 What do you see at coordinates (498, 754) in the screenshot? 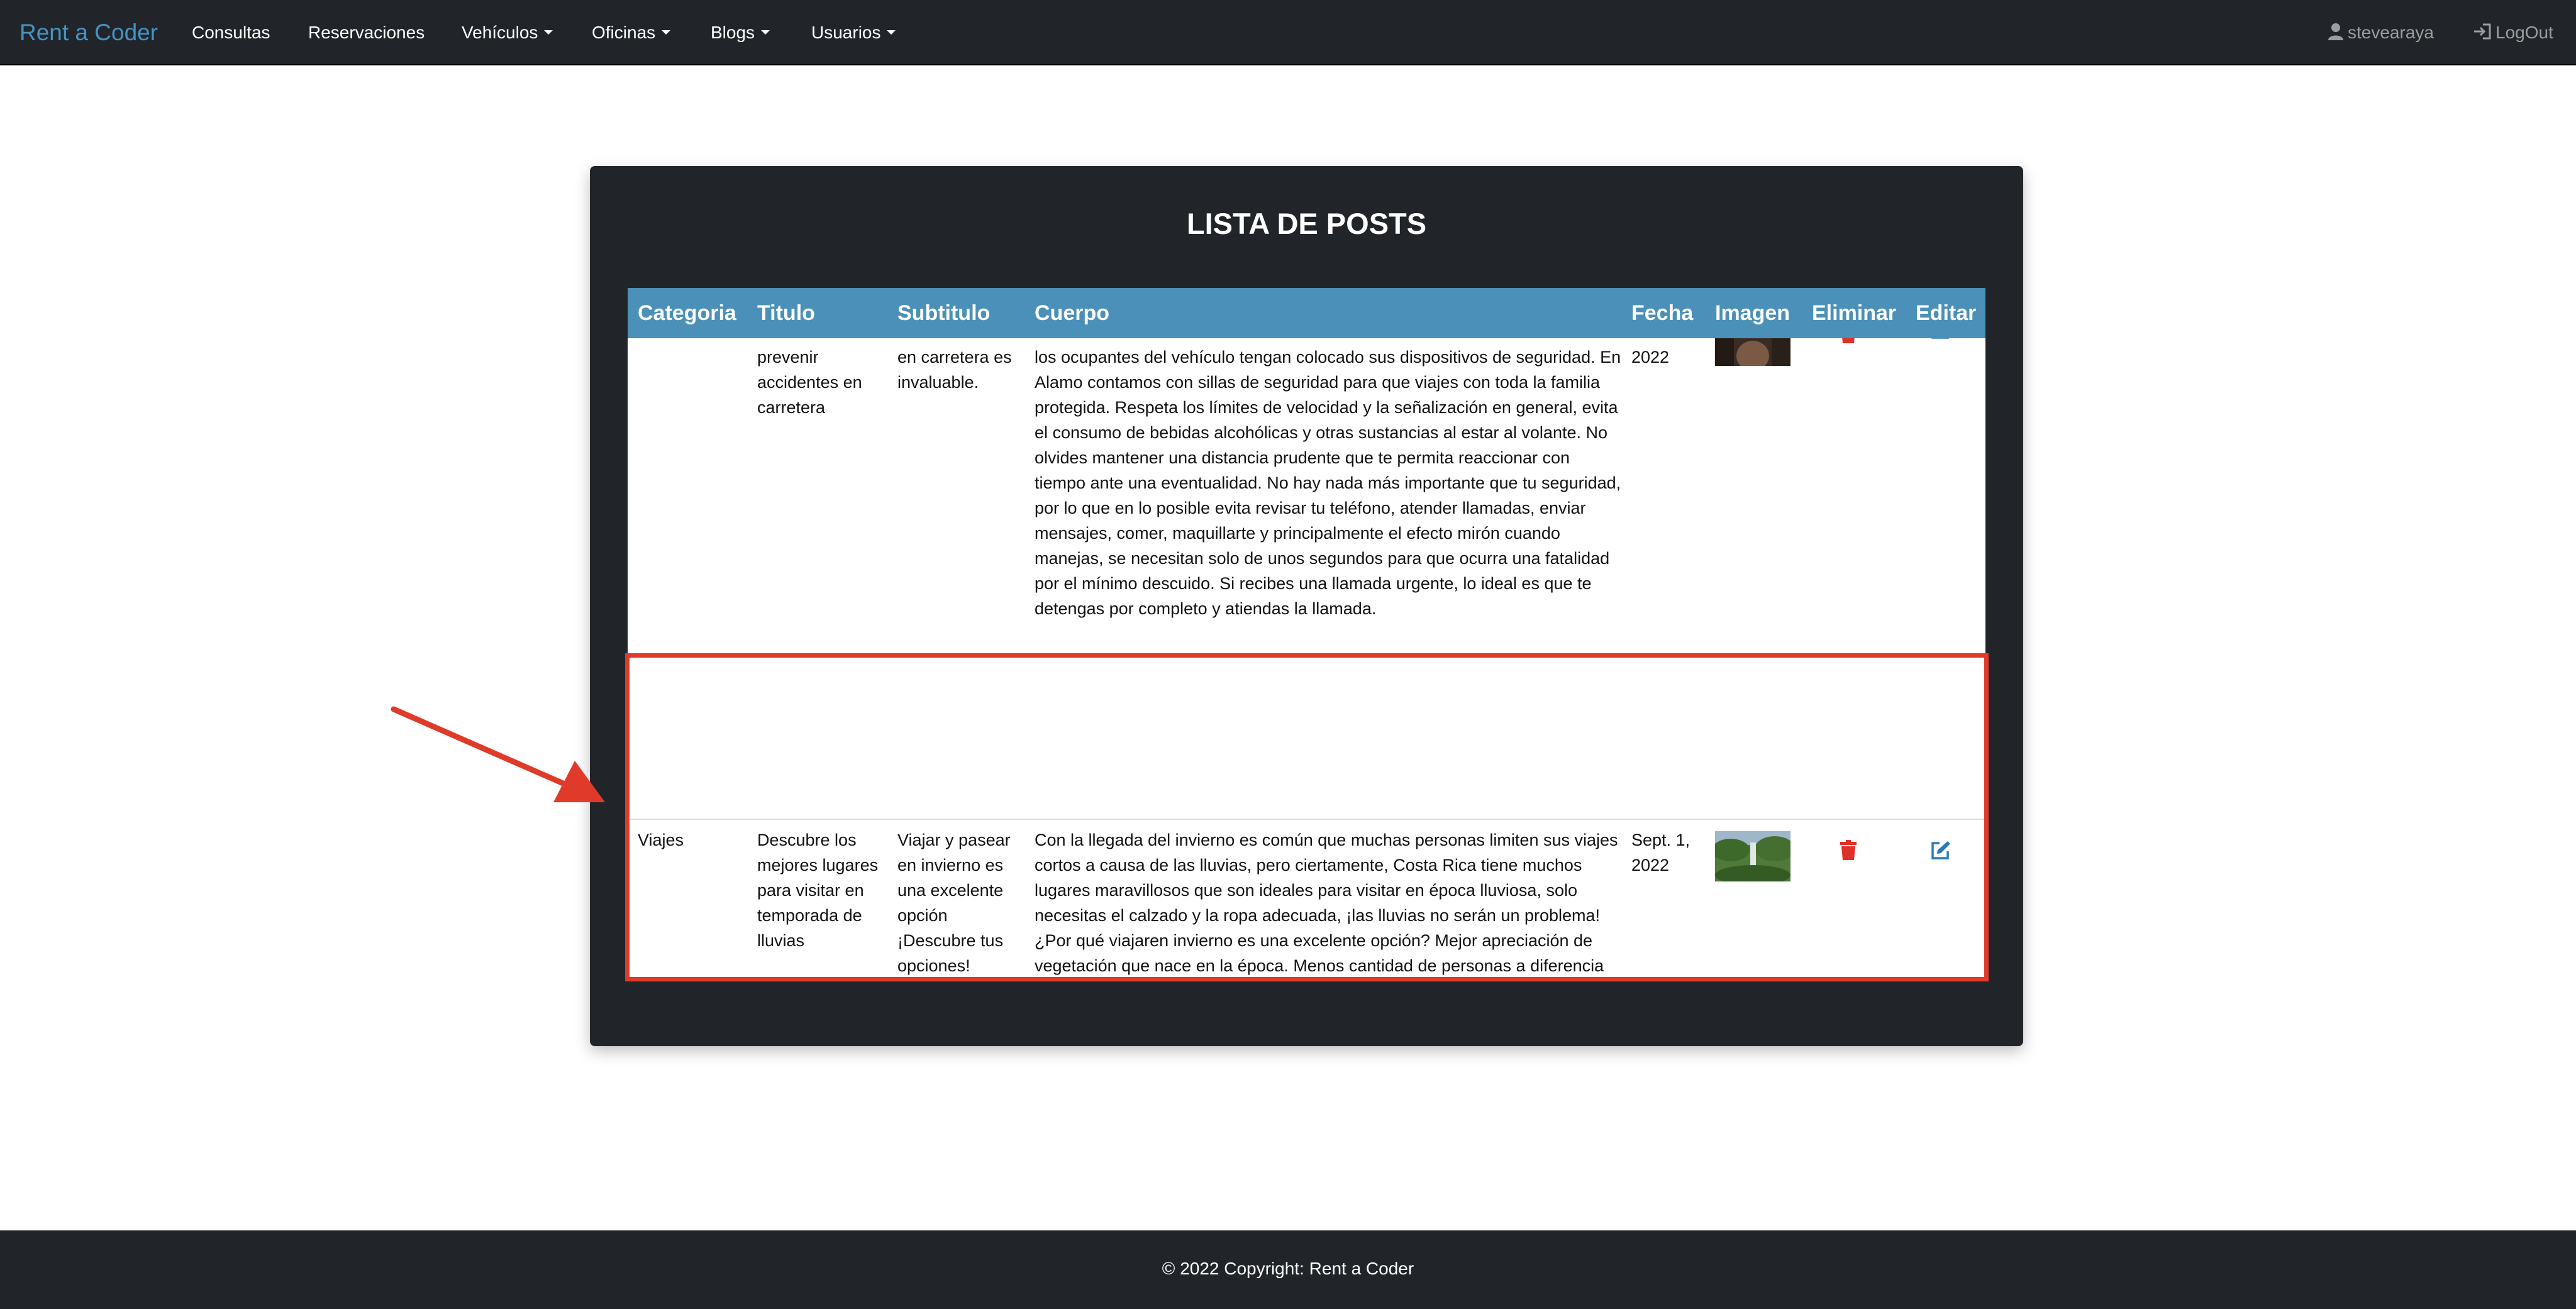
I see `arrow-annotation-icon` at bounding box center [498, 754].